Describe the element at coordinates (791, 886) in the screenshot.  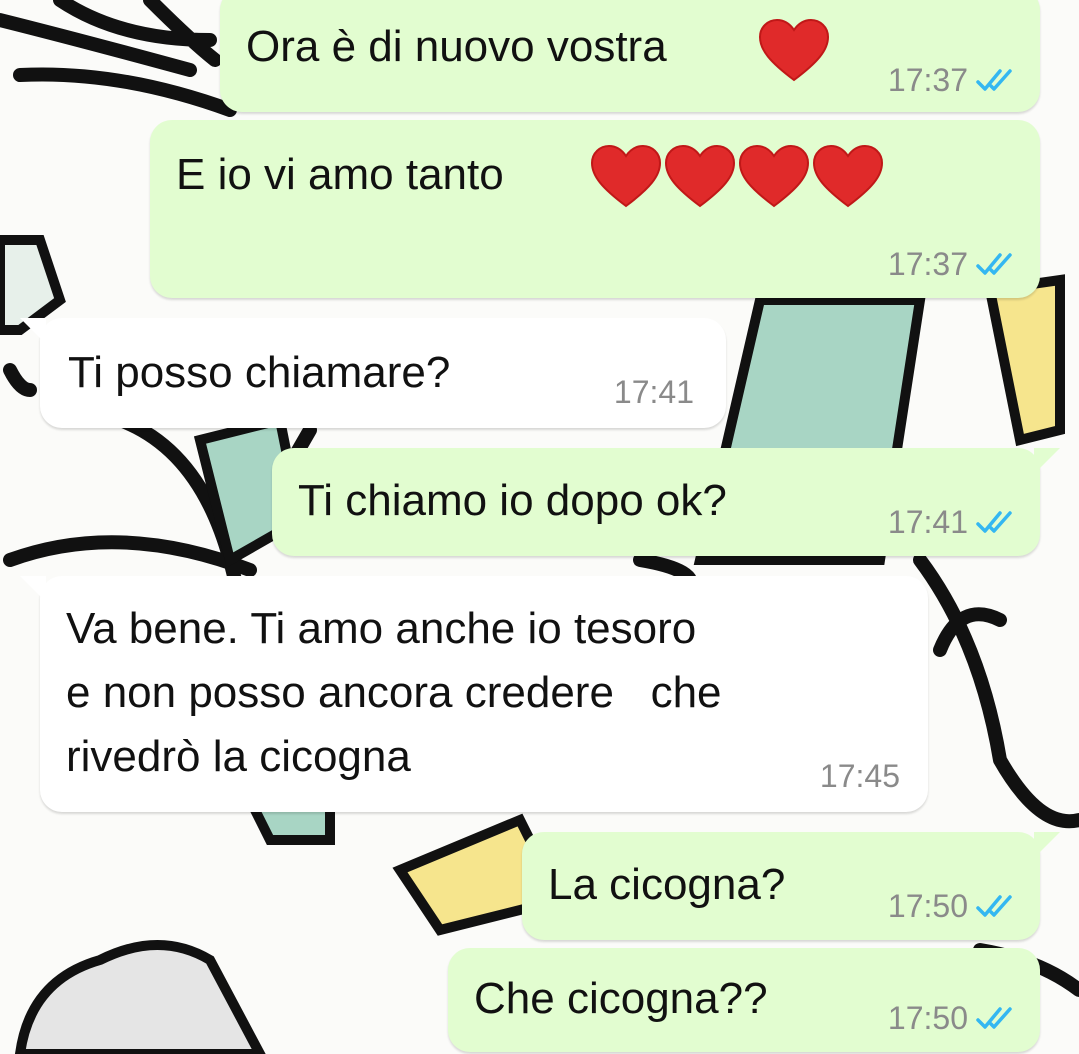
I see `message-bubble-outgoing: La cicogna? 17:50` at that location.